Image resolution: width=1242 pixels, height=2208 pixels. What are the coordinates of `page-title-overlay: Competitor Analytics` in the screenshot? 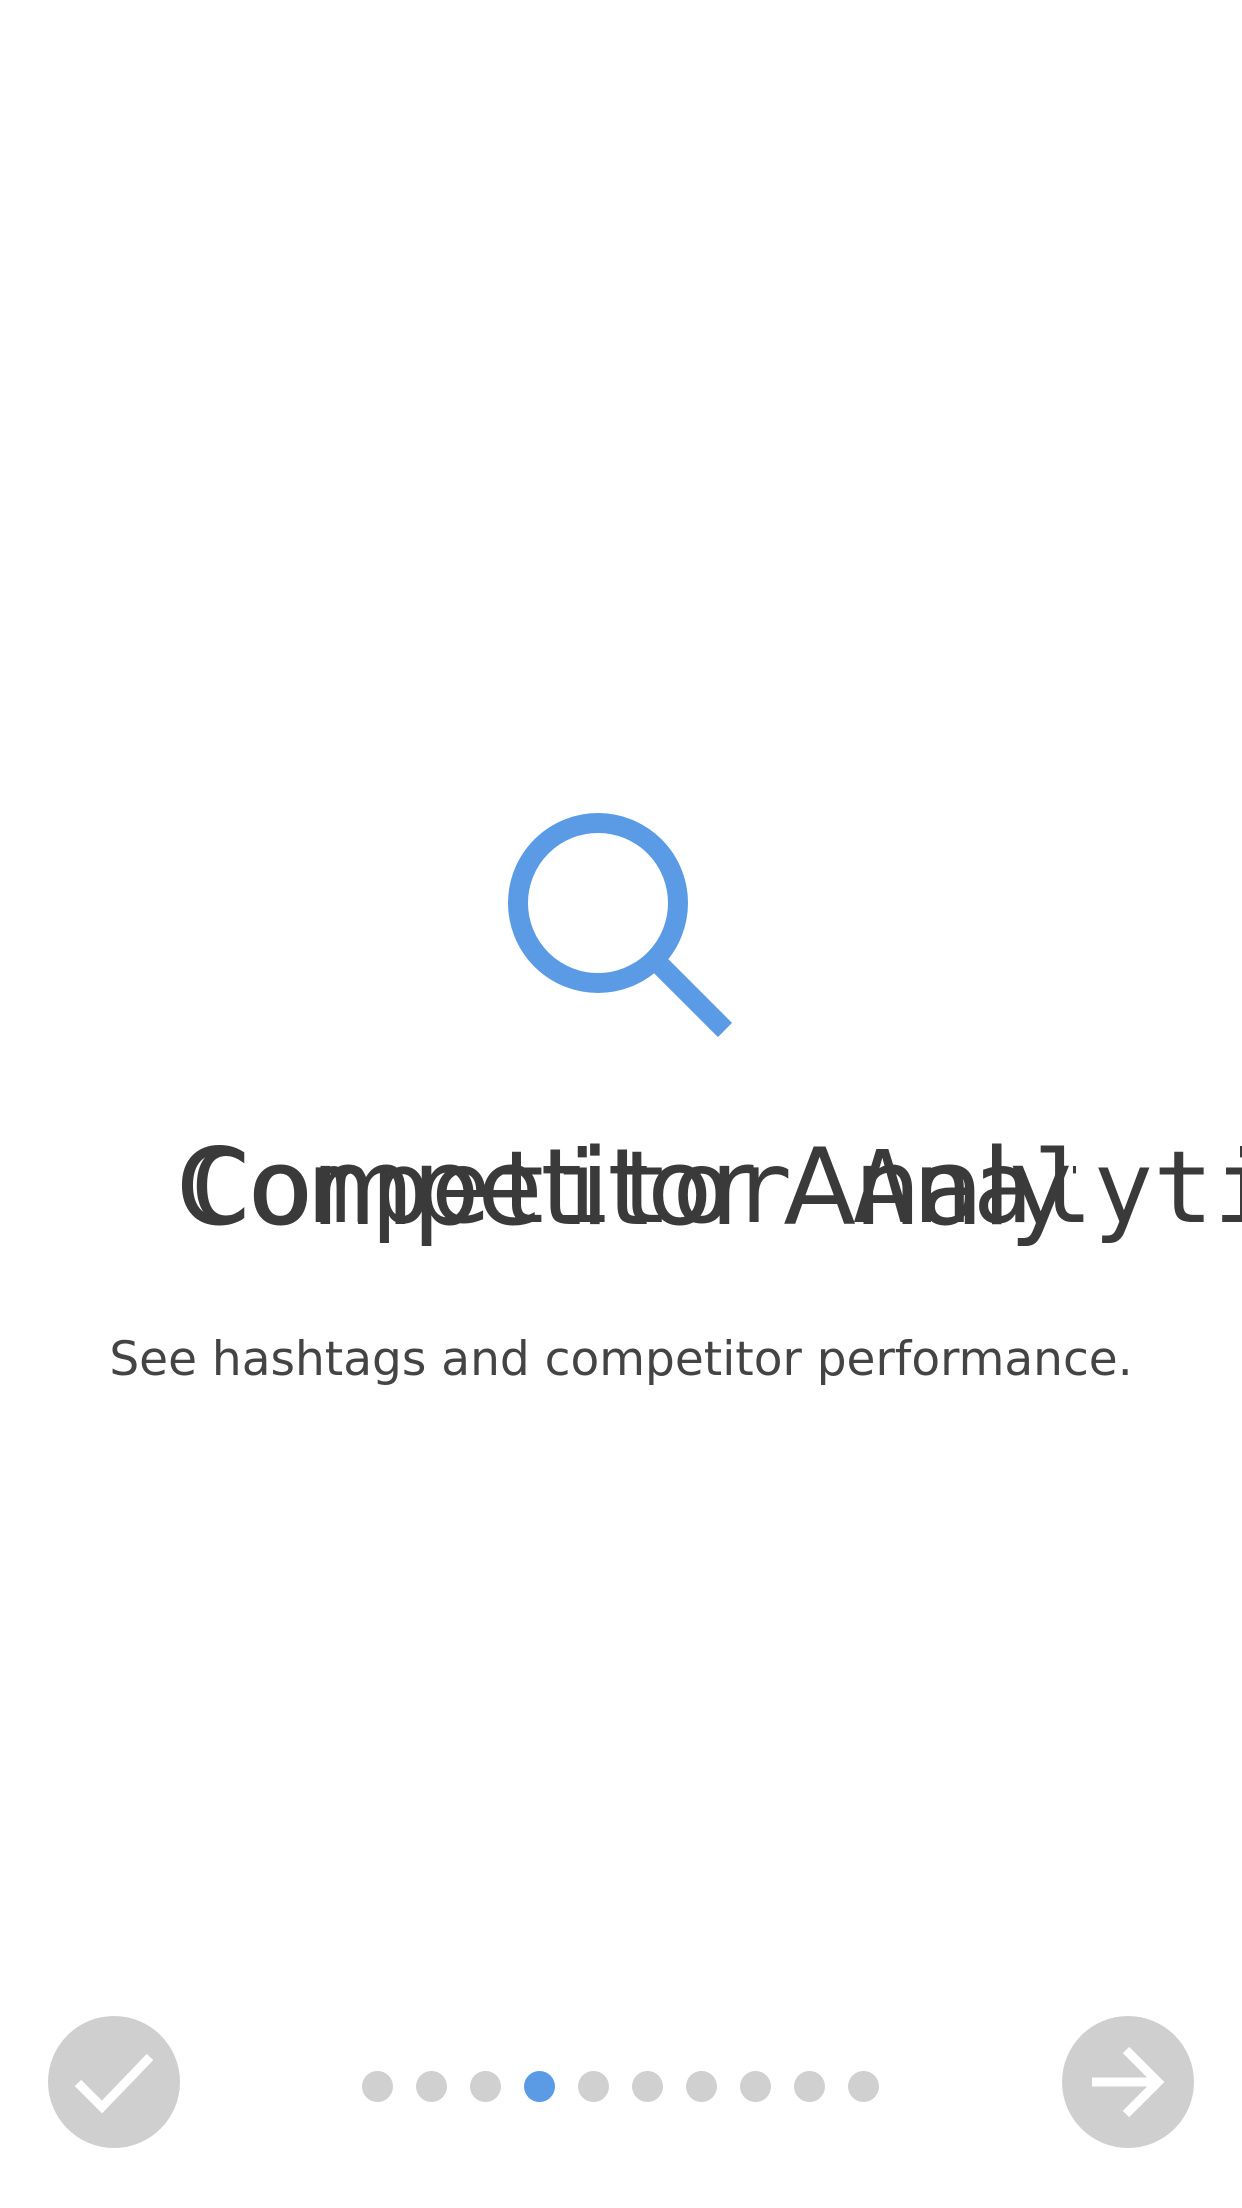 It's located at (716, 1187).